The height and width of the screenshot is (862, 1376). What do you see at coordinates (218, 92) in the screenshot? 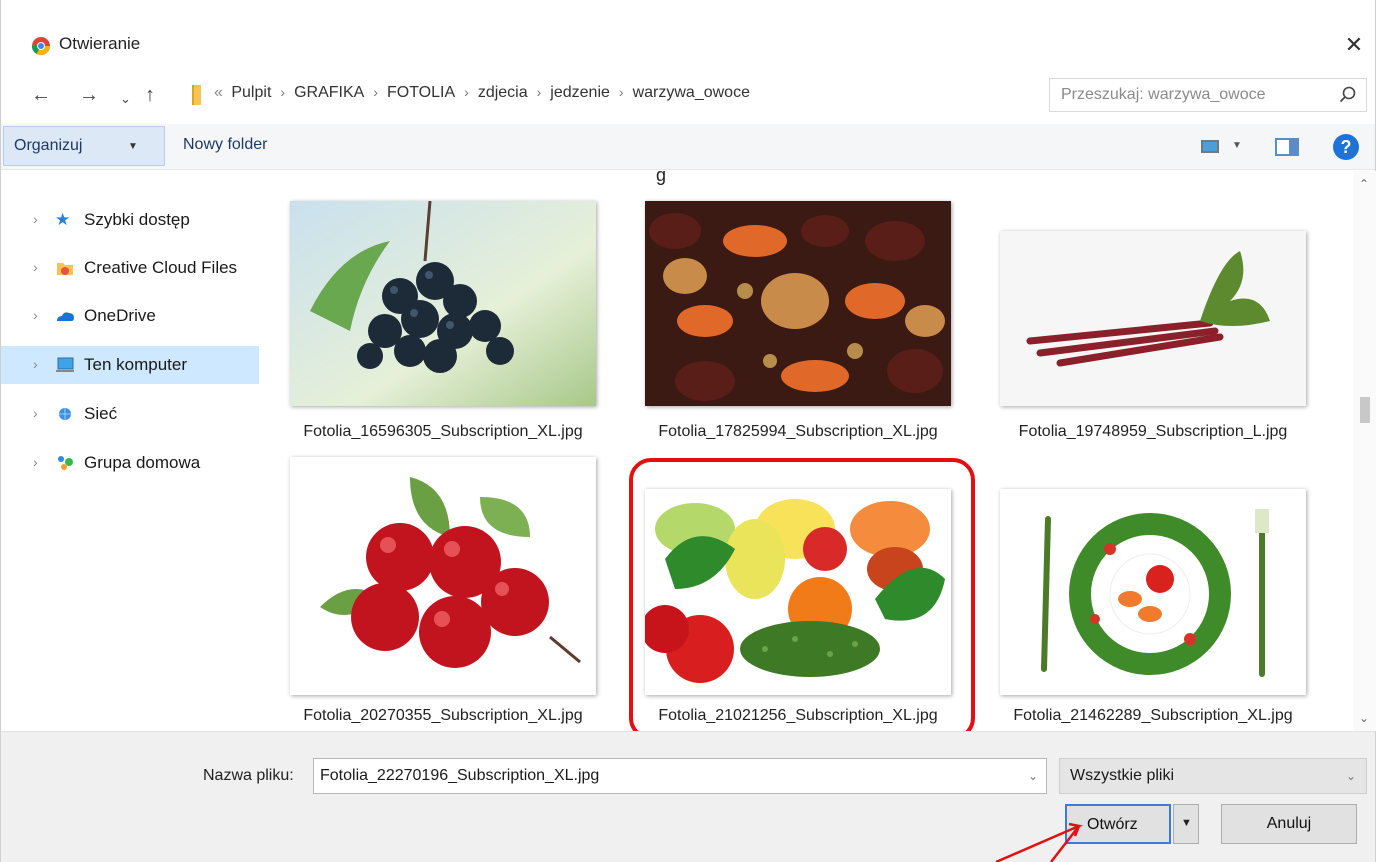
I see `breadcrumb-overflow: «` at bounding box center [218, 92].